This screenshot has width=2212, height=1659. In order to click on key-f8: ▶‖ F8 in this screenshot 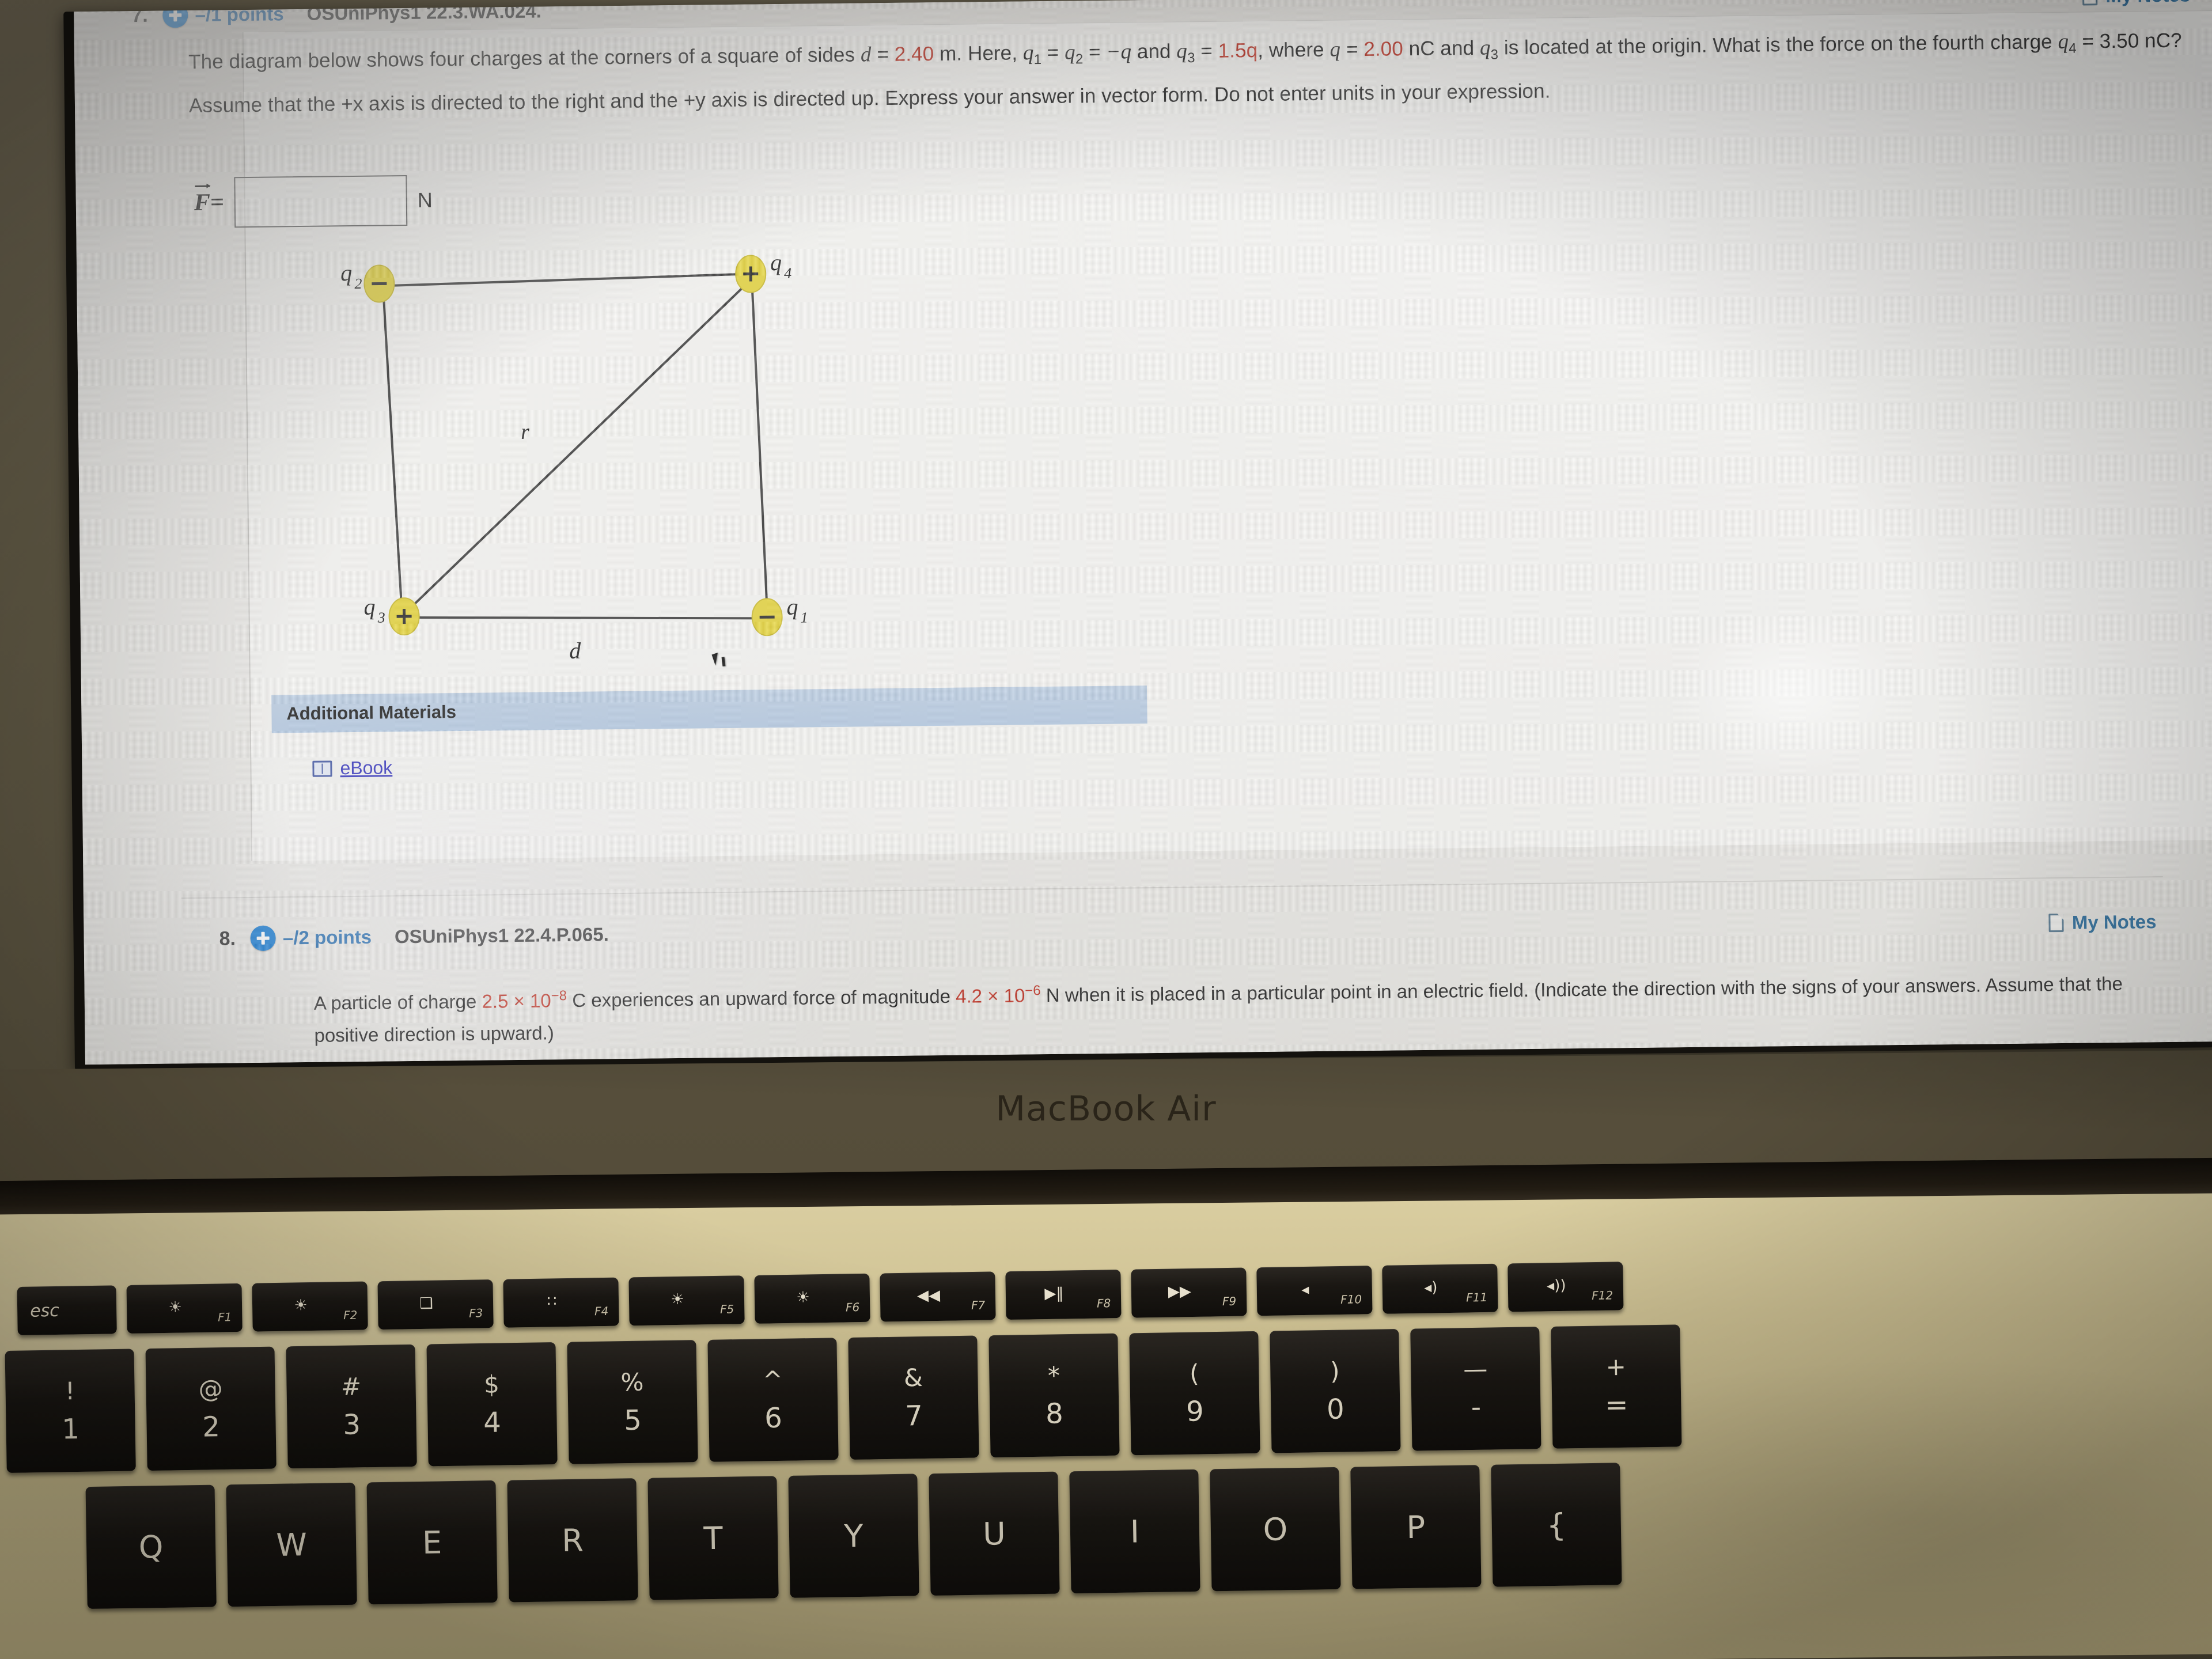, I will do `click(1063, 1294)`.